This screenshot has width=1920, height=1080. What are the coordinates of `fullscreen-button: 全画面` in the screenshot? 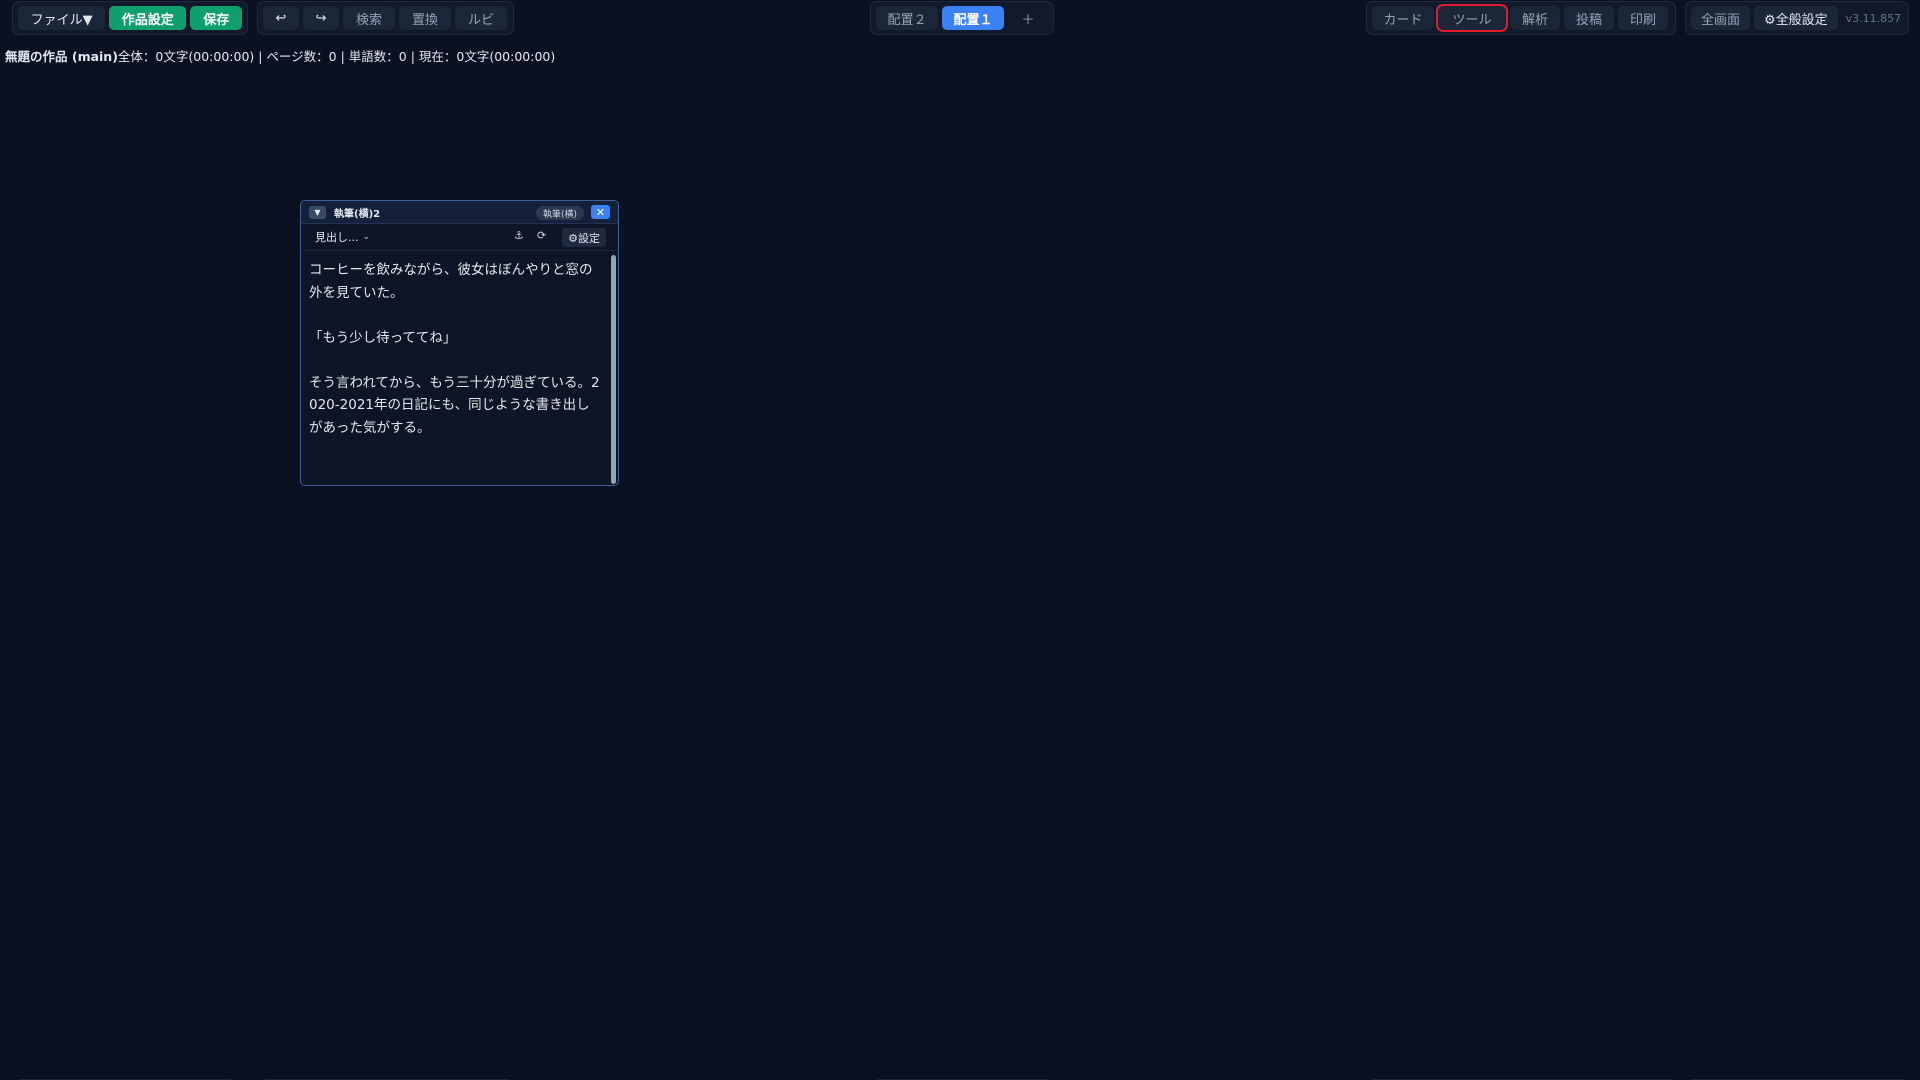 It's located at (1721, 18).